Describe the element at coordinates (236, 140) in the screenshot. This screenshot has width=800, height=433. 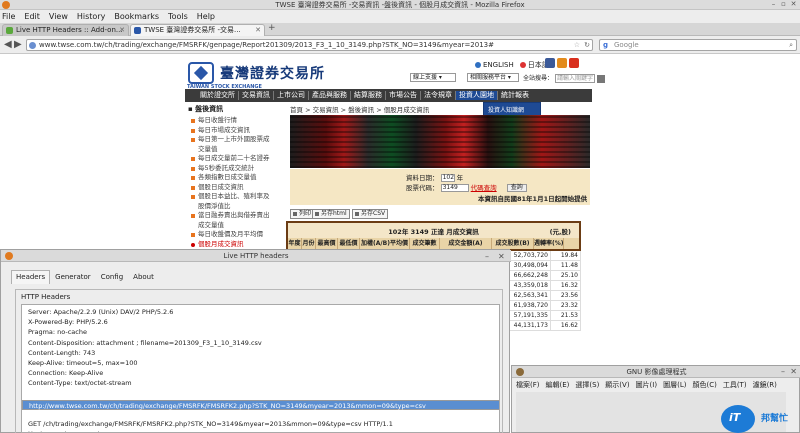
I see `sidebar-item: 每日第一上市外國股票成` at that location.